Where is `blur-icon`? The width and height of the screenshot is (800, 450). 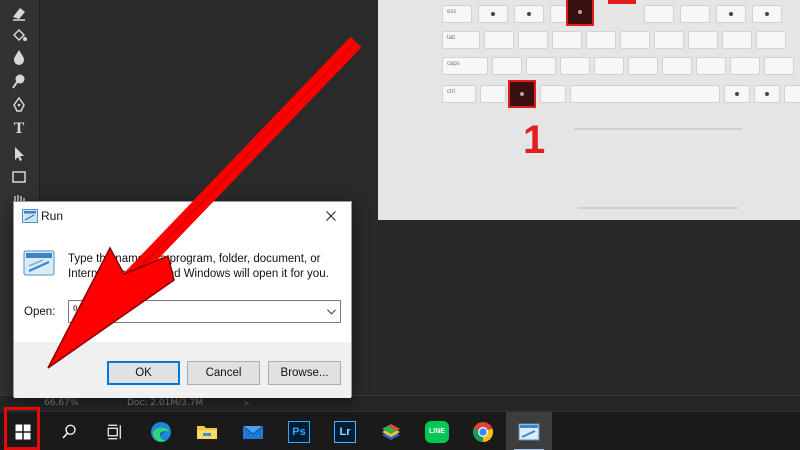
blur-icon is located at coordinates (19, 57).